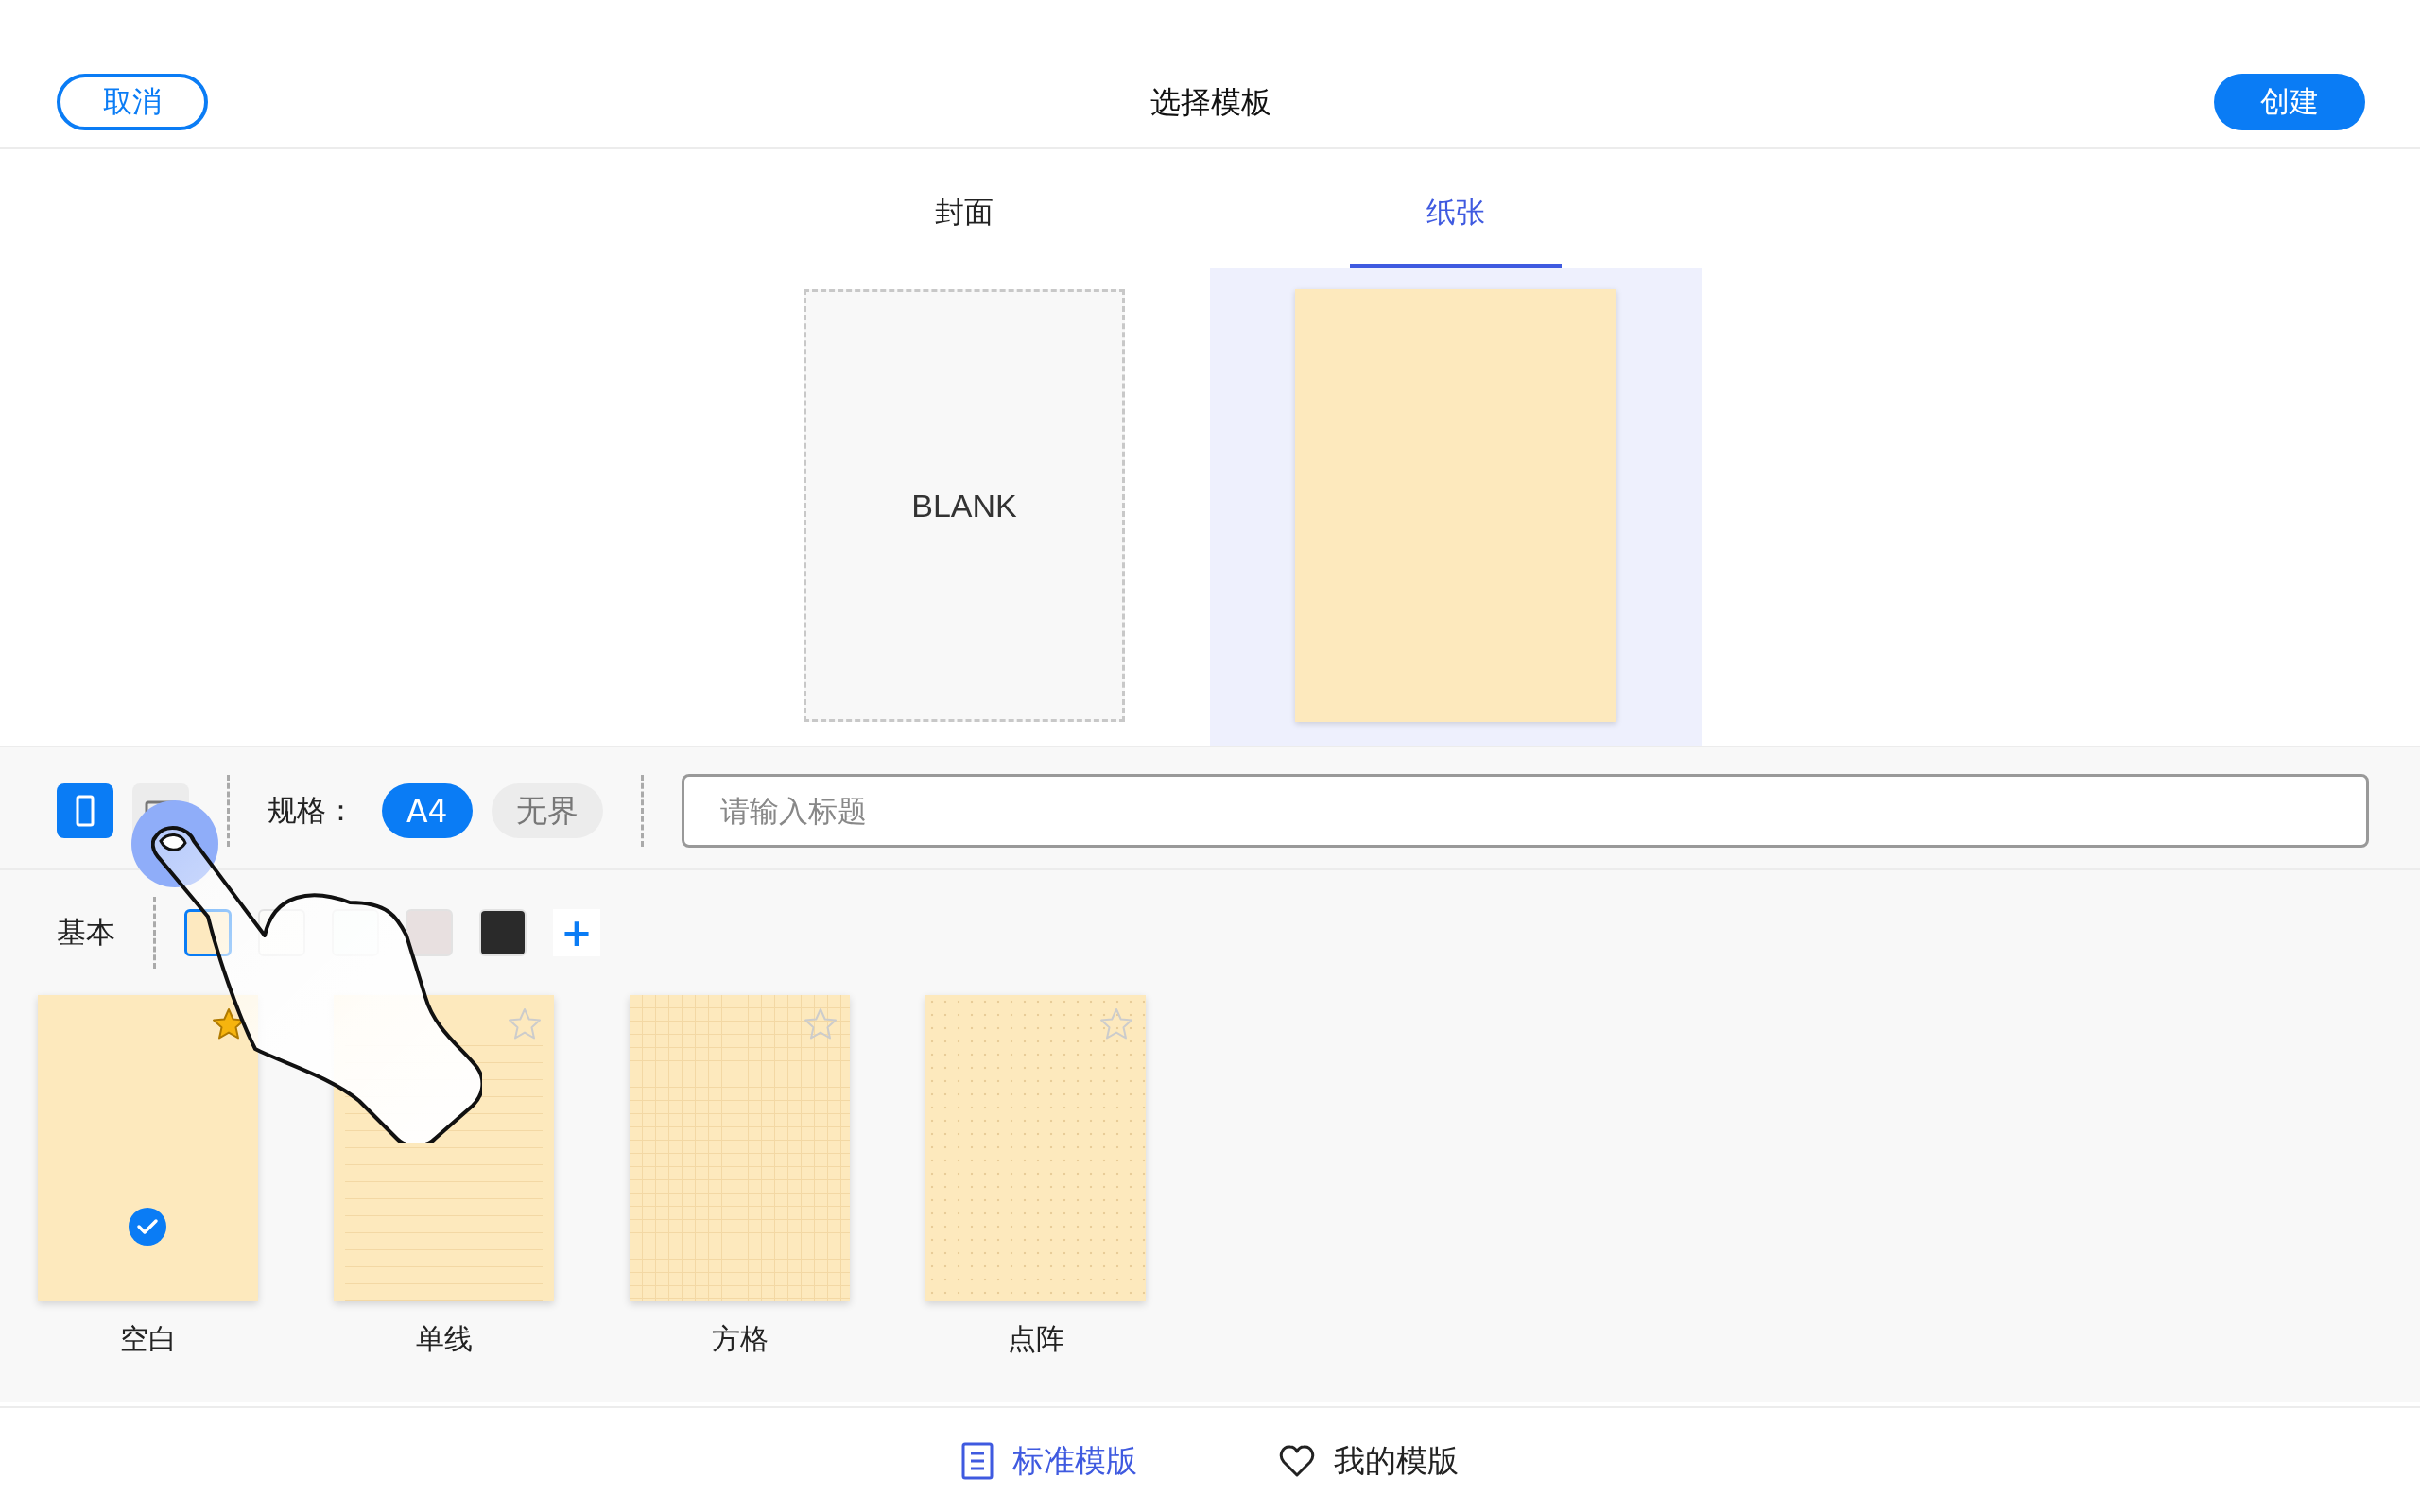  I want to click on portrait-button, so click(85, 810).